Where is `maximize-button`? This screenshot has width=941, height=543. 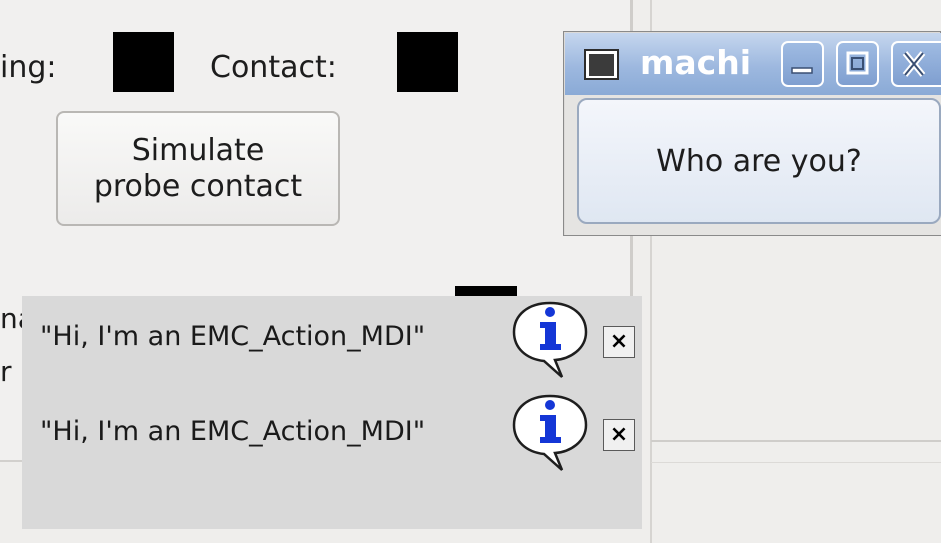 maximize-button is located at coordinates (857, 64).